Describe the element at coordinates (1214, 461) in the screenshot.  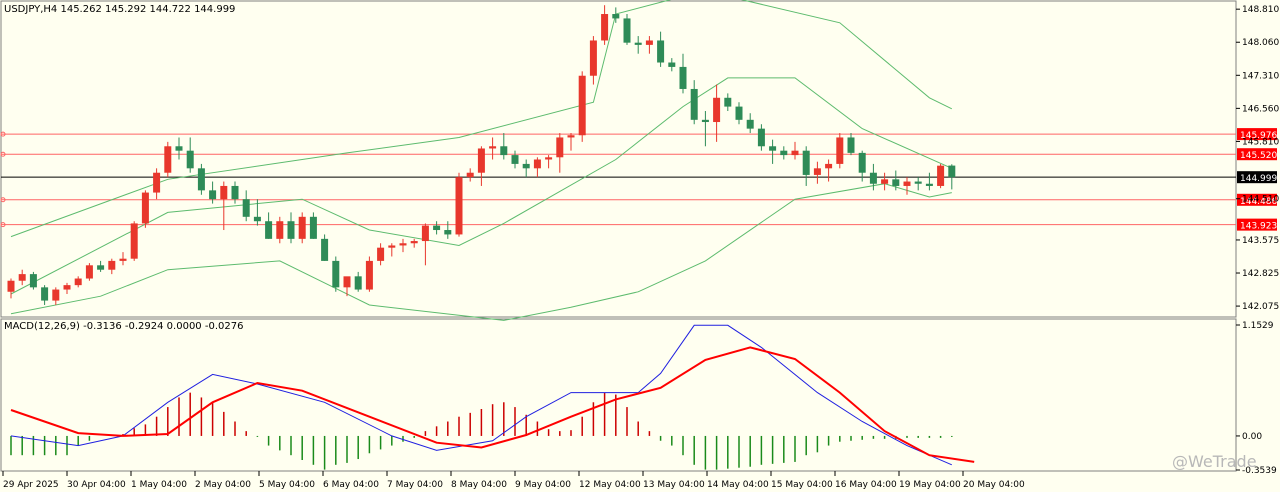
I see `watermark: @WeTrade` at that location.